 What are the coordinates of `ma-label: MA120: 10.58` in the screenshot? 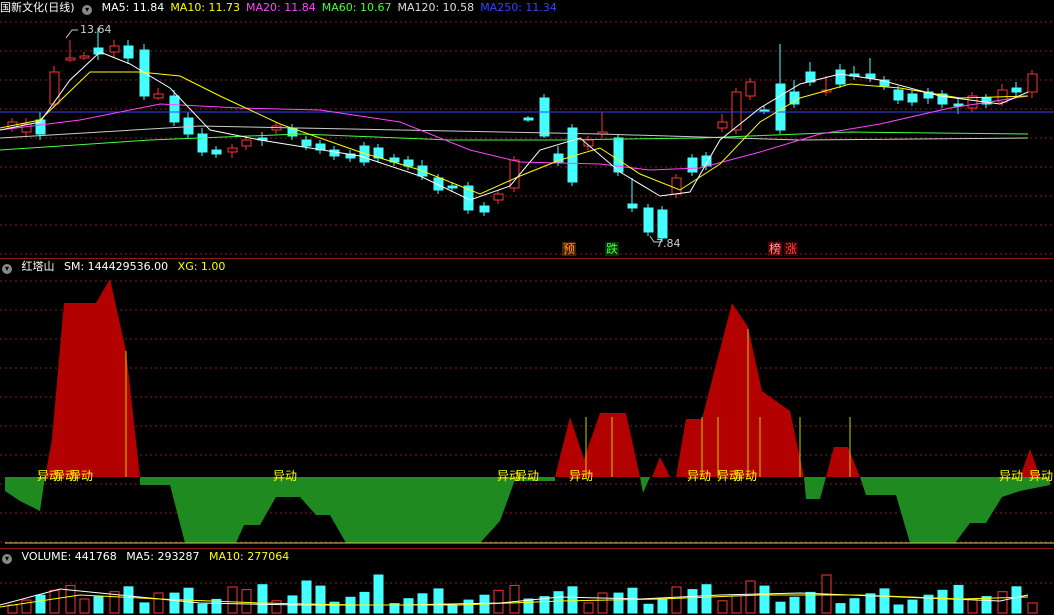 It's located at (436, 7).